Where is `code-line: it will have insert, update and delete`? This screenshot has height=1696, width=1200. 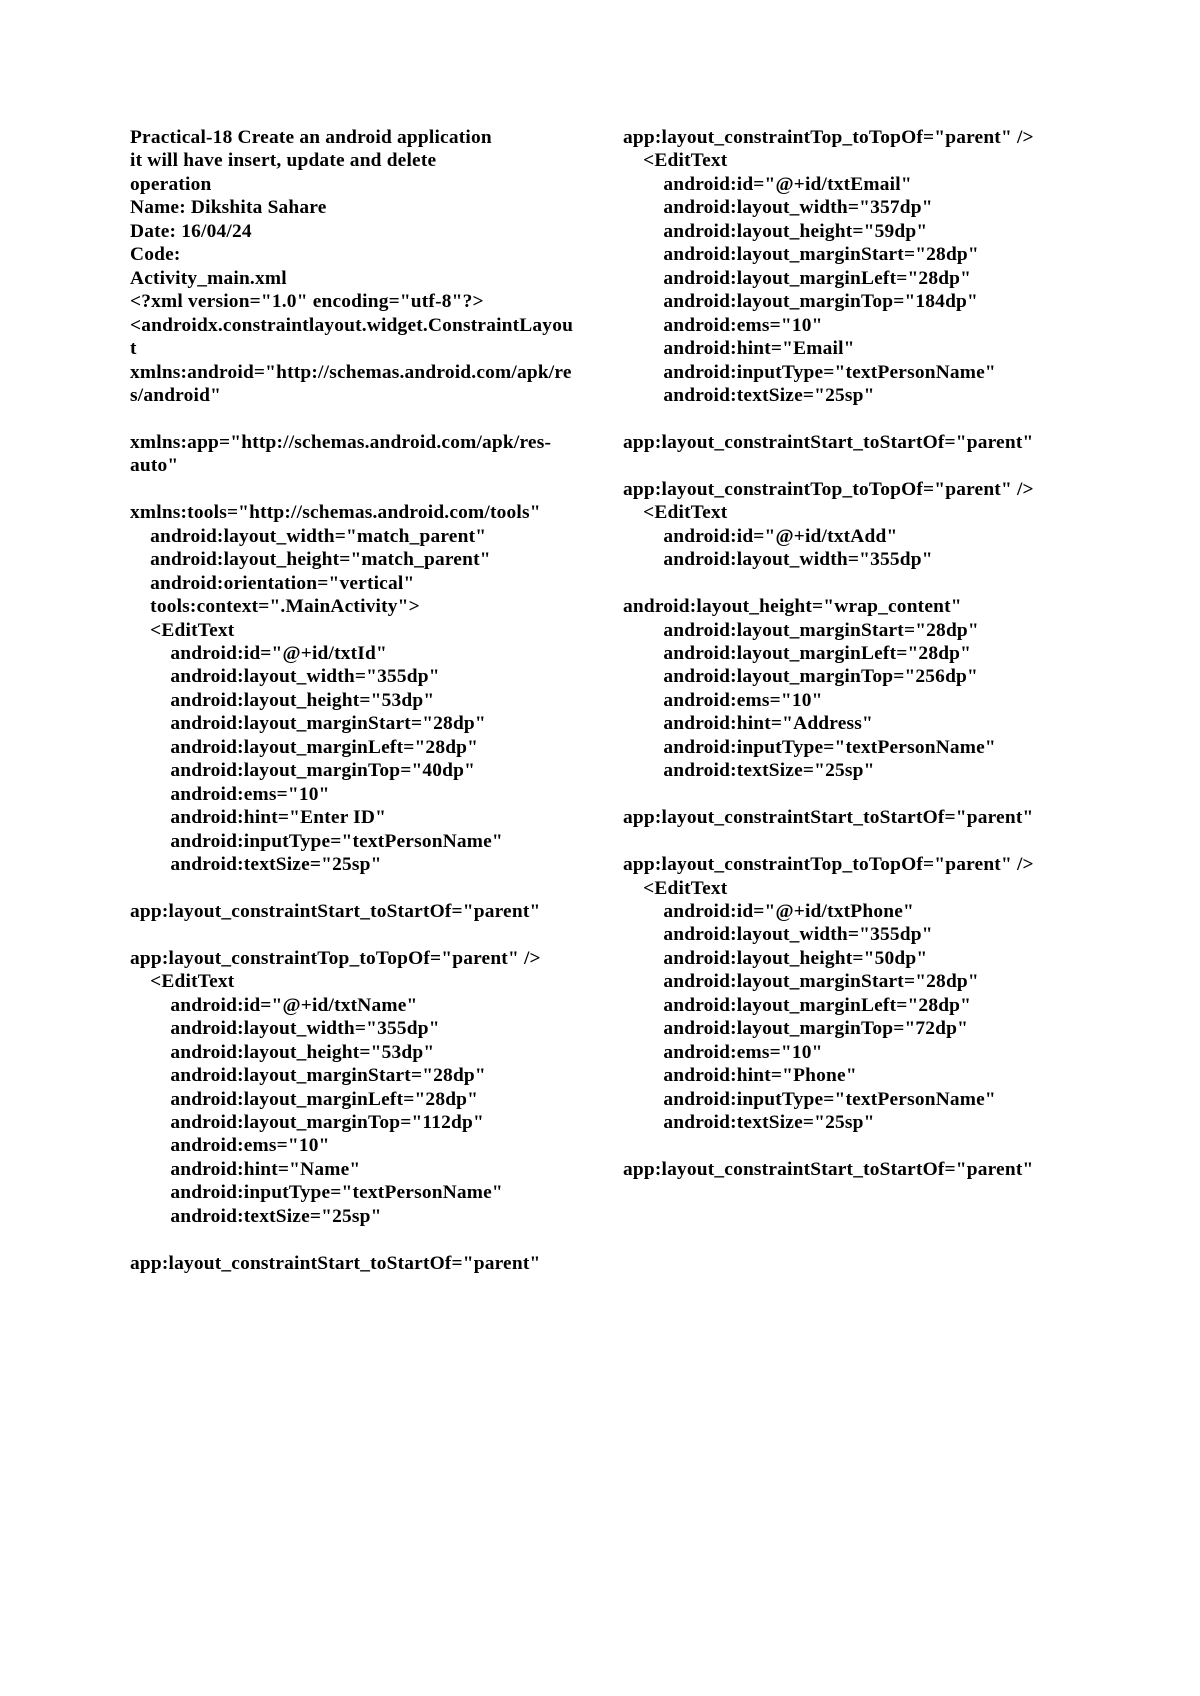 code-line: it will have insert, update and delete is located at coordinates (283, 161).